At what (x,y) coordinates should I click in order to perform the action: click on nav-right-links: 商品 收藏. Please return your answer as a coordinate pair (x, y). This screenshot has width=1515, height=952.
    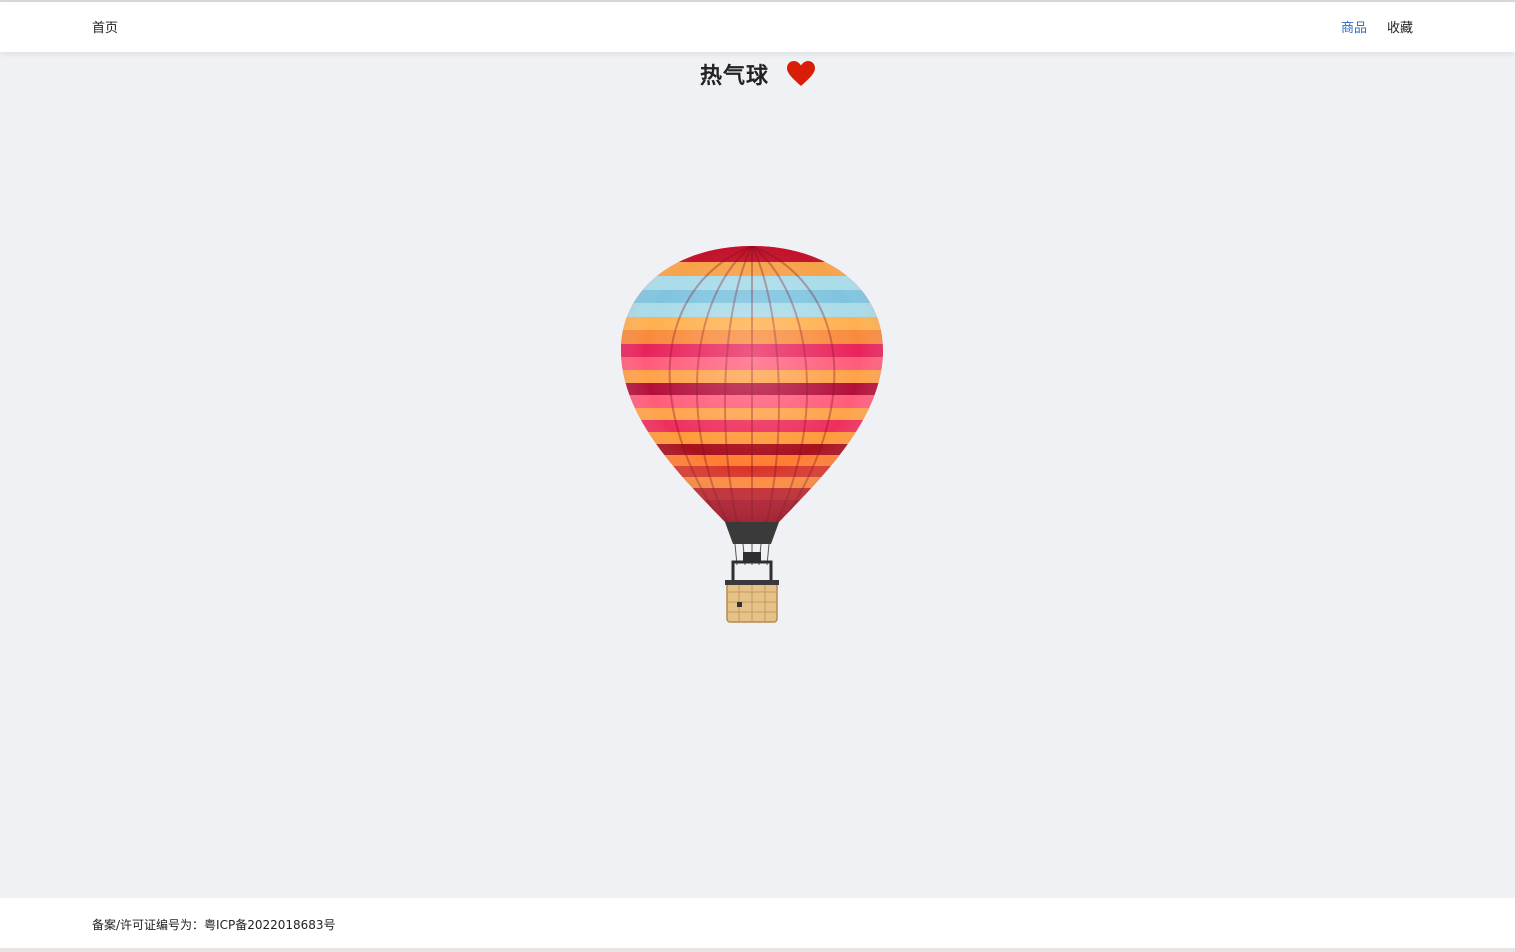
    Looking at the image, I should click on (1377, 26).